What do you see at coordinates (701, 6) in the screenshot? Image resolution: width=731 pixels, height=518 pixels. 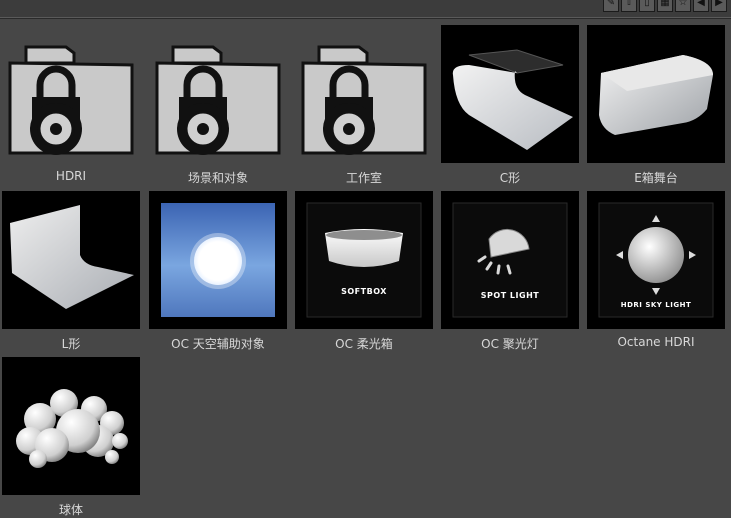 I see `arrow-left-icon: ◀` at bounding box center [701, 6].